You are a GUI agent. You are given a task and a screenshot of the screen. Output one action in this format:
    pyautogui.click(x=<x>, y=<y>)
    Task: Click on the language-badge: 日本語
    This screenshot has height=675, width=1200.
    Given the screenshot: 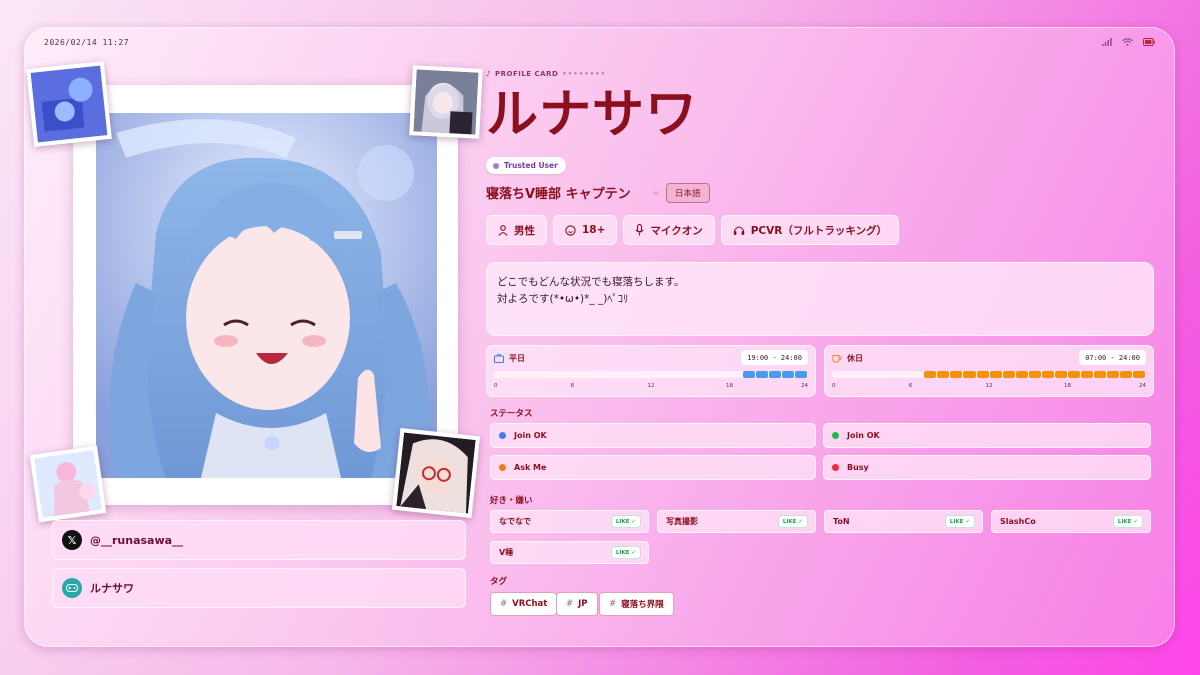 What is the action you would take?
    pyautogui.click(x=688, y=193)
    